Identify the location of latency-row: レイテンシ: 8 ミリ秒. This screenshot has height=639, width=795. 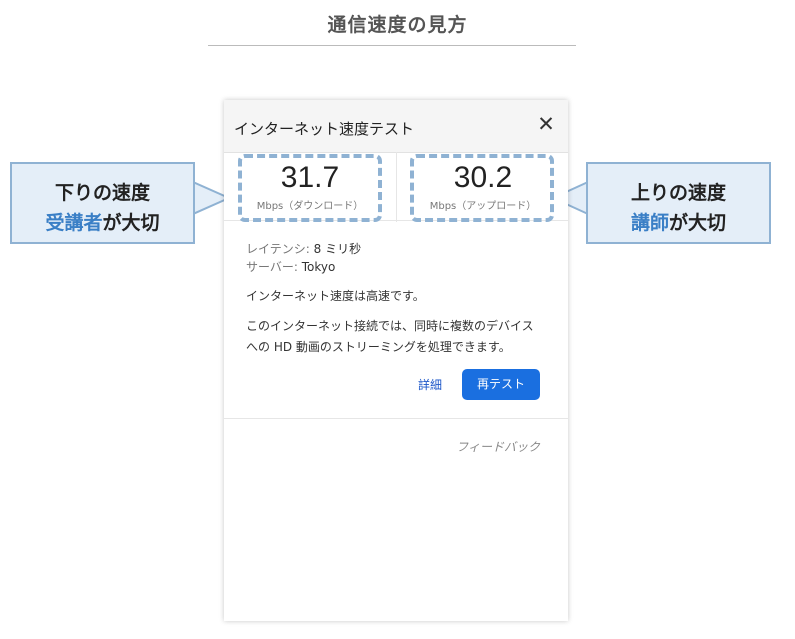
(303, 248).